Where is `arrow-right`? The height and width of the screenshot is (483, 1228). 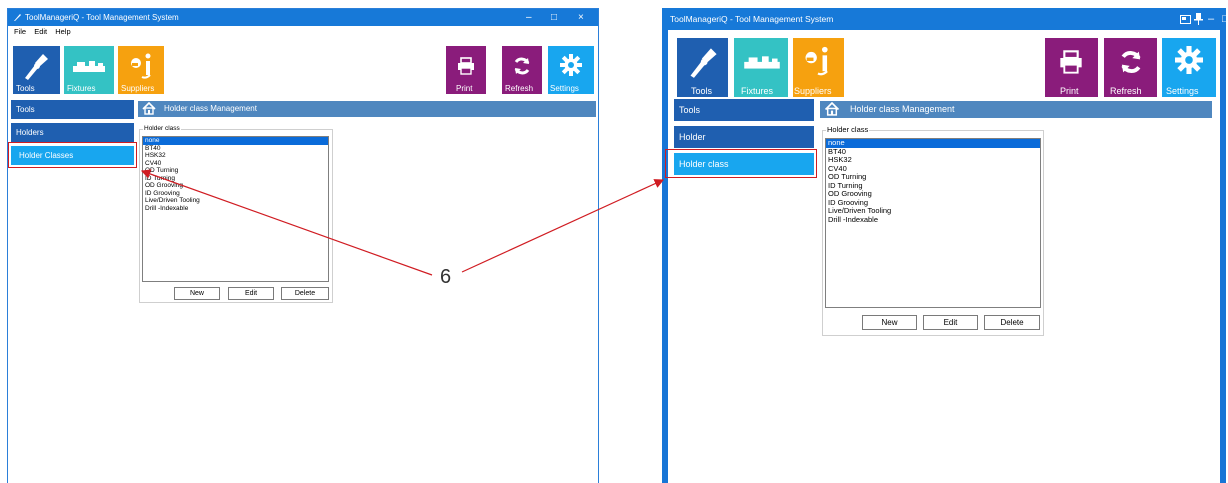
arrow-right is located at coordinates (563, 226).